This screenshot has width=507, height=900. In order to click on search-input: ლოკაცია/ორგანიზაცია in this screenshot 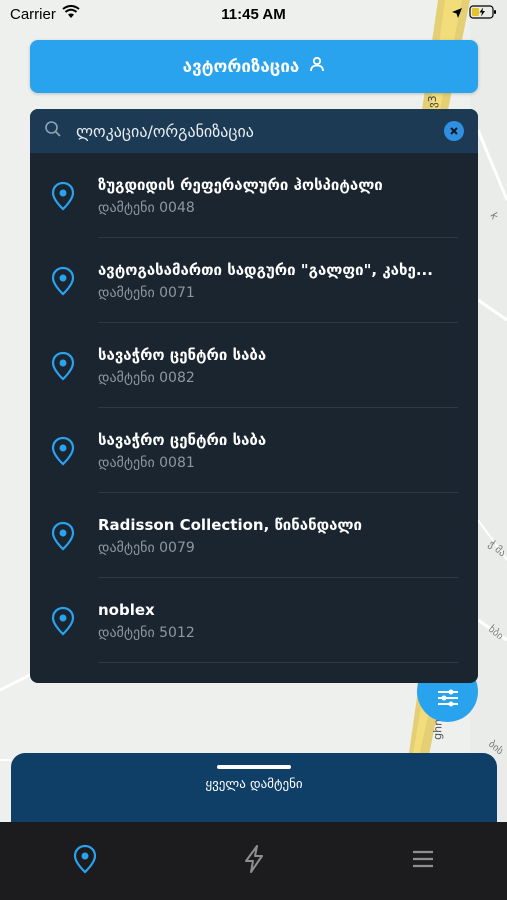, I will do `click(253, 131)`.